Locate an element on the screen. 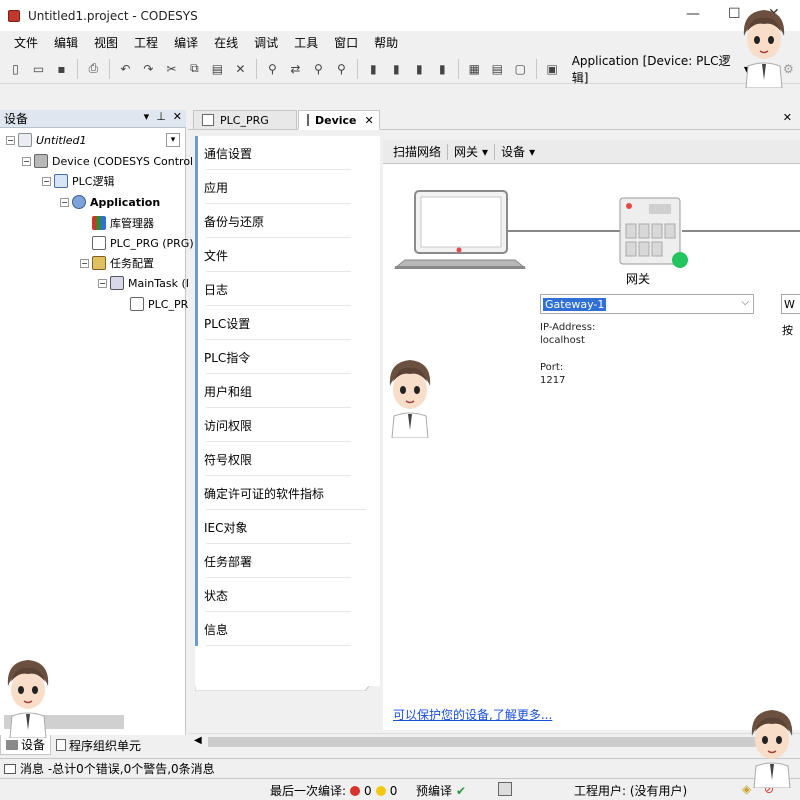 Image resolution: width=800 pixels, height=800 pixels. editor-horizontal-scrollbar: ◀ is located at coordinates (494, 741).